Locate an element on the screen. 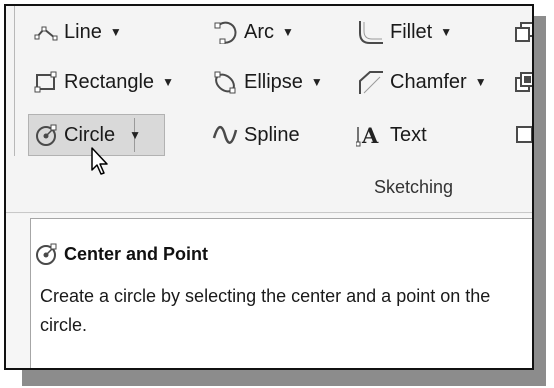  square-icon is located at coordinates (524, 134).